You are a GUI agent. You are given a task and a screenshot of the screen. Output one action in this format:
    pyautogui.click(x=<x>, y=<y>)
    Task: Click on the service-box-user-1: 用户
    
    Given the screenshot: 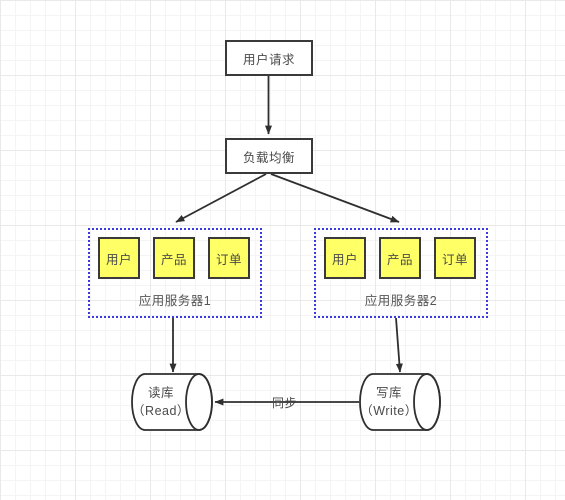 What is the action you would take?
    pyautogui.click(x=119, y=258)
    